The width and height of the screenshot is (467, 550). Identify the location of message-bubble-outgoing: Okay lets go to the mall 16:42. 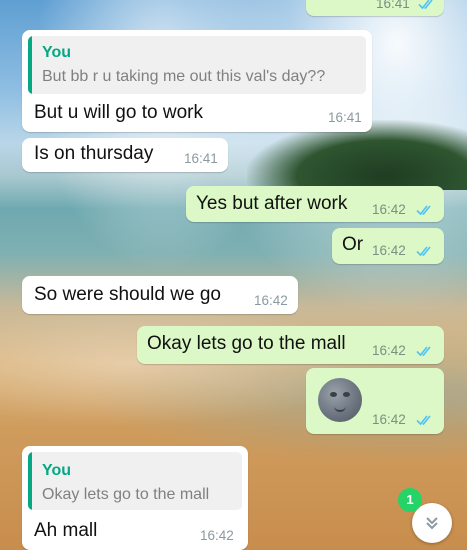
(290, 345).